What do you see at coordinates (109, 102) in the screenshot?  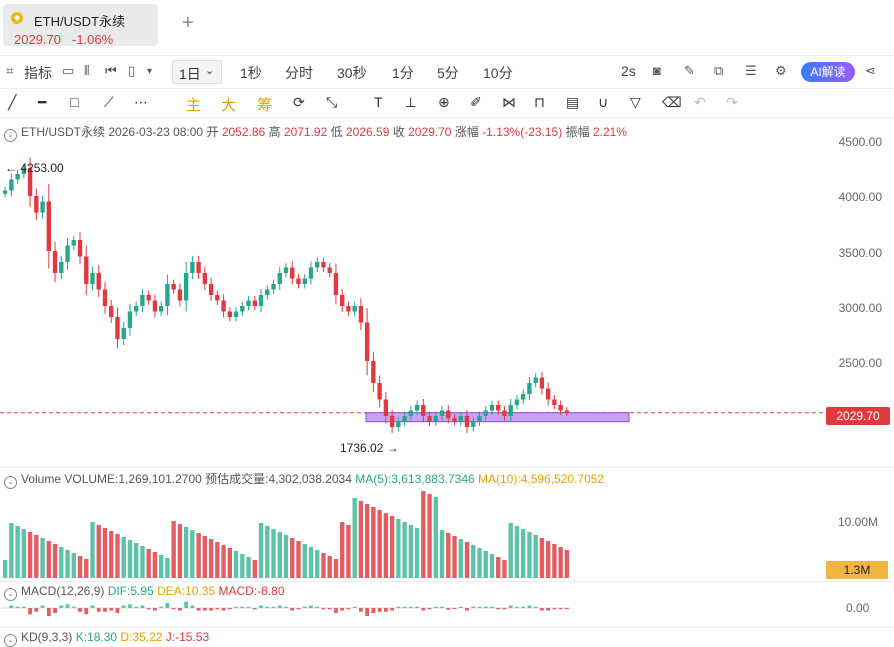 I see `ray-icon: ⟋` at bounding box center [109, 102].